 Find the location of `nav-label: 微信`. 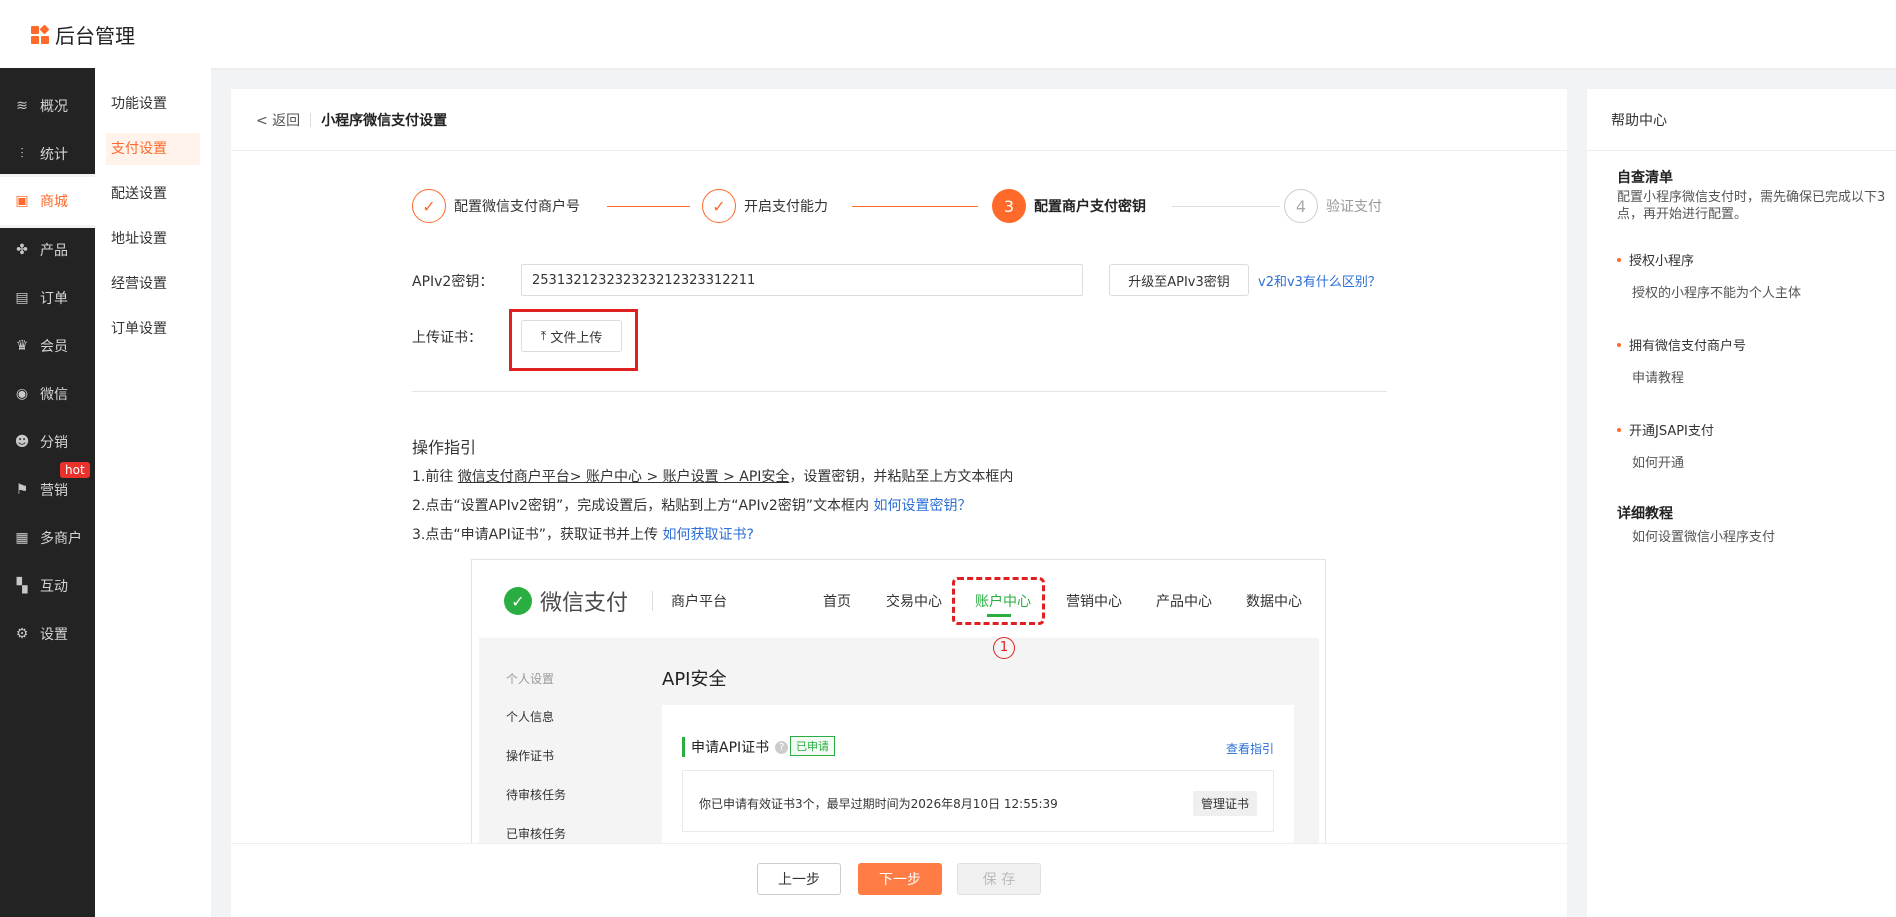

nav-label: 微信 is located at coordinates (54, 395).